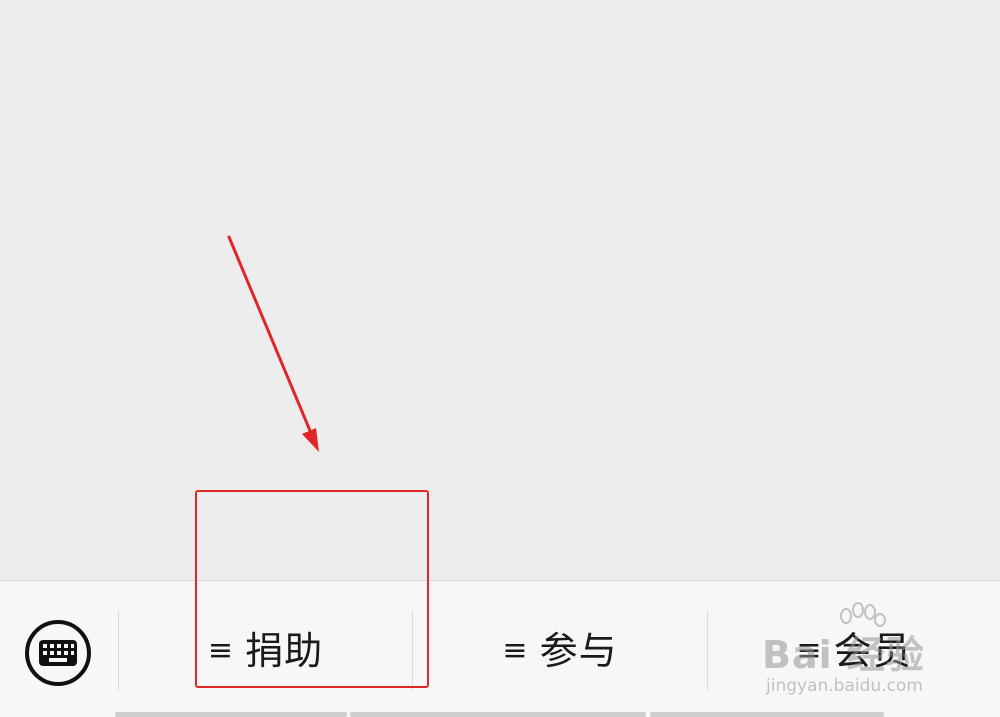  I want to click on menu-item-donate: ≡ 捐助, so click(265, 651).